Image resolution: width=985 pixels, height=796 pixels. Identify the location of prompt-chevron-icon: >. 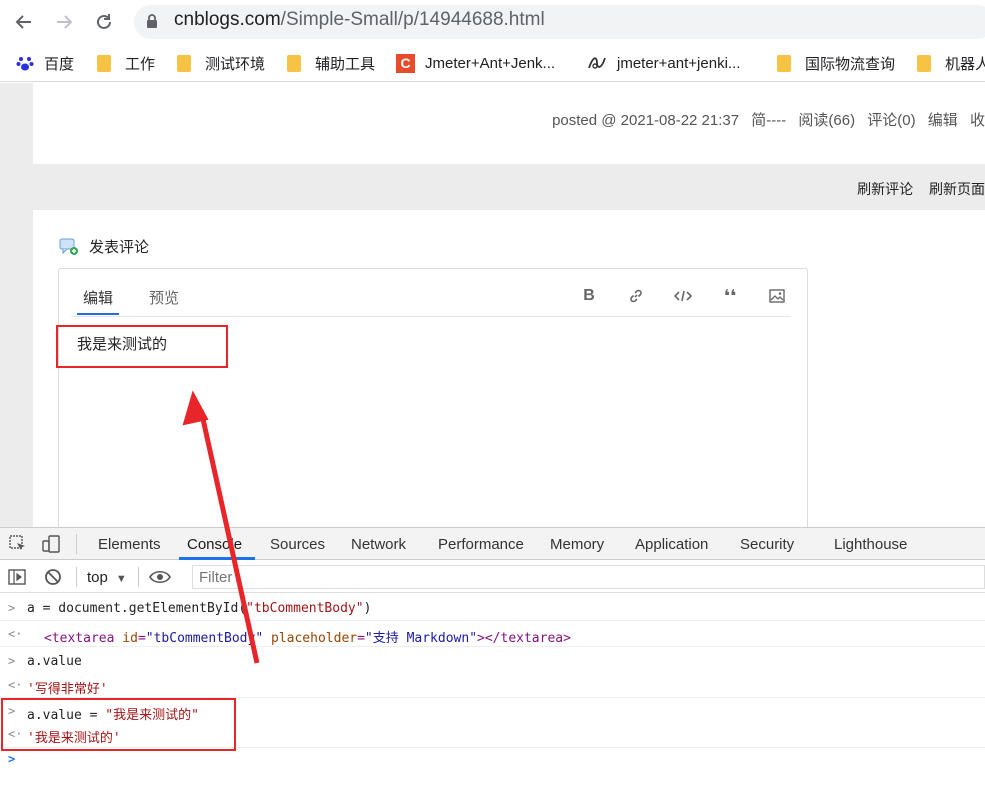
(12, 759).